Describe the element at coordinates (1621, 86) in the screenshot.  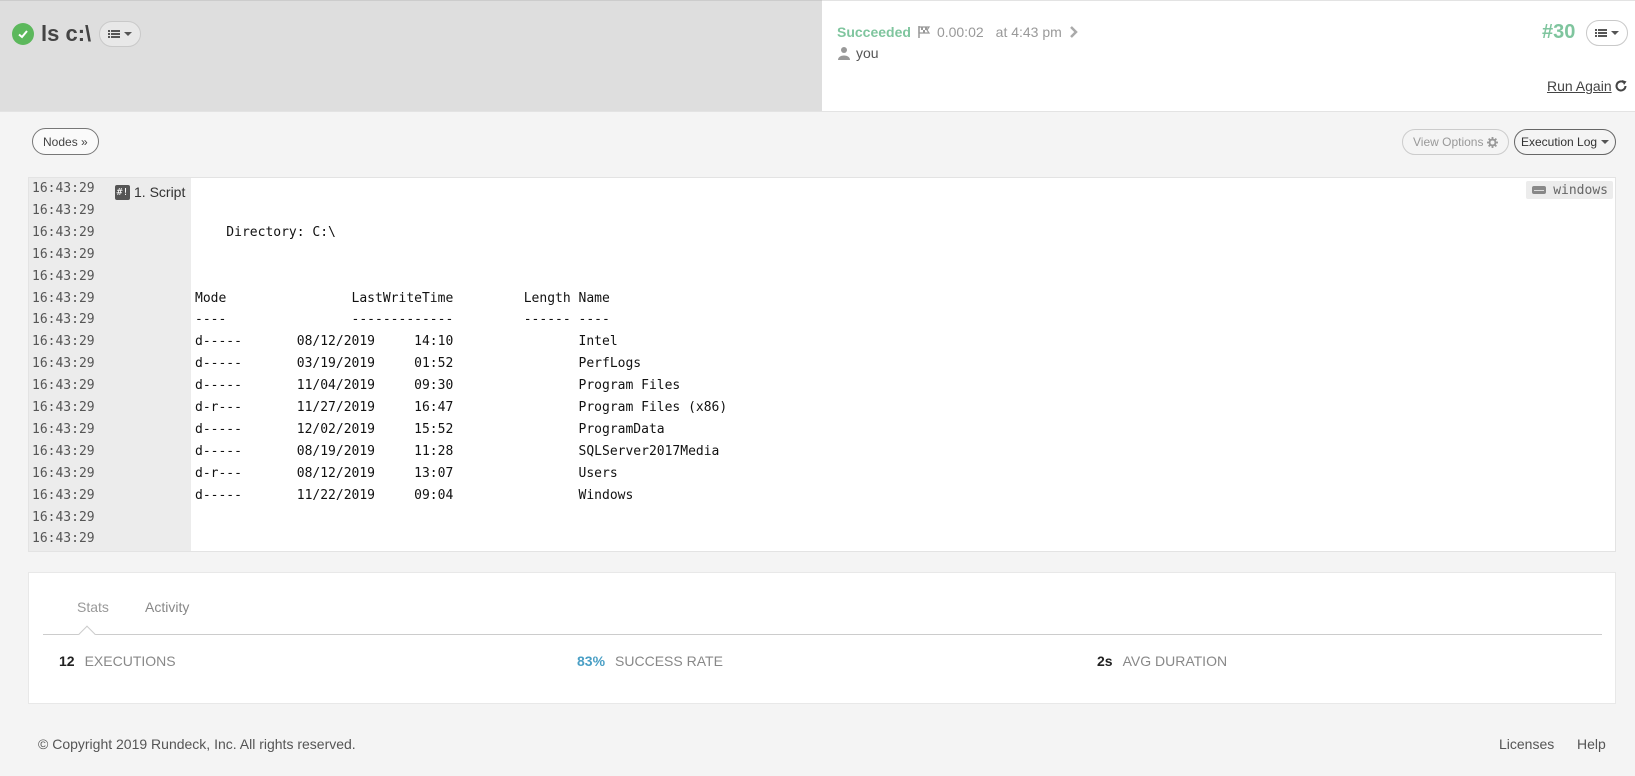
I see `refresh-icon` at that location.